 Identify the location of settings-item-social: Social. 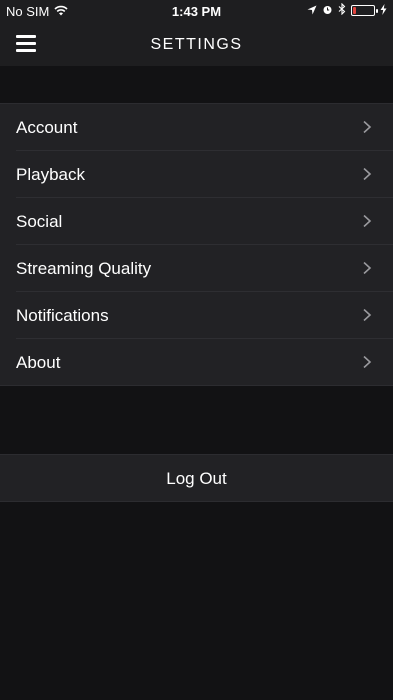
(204, 221).